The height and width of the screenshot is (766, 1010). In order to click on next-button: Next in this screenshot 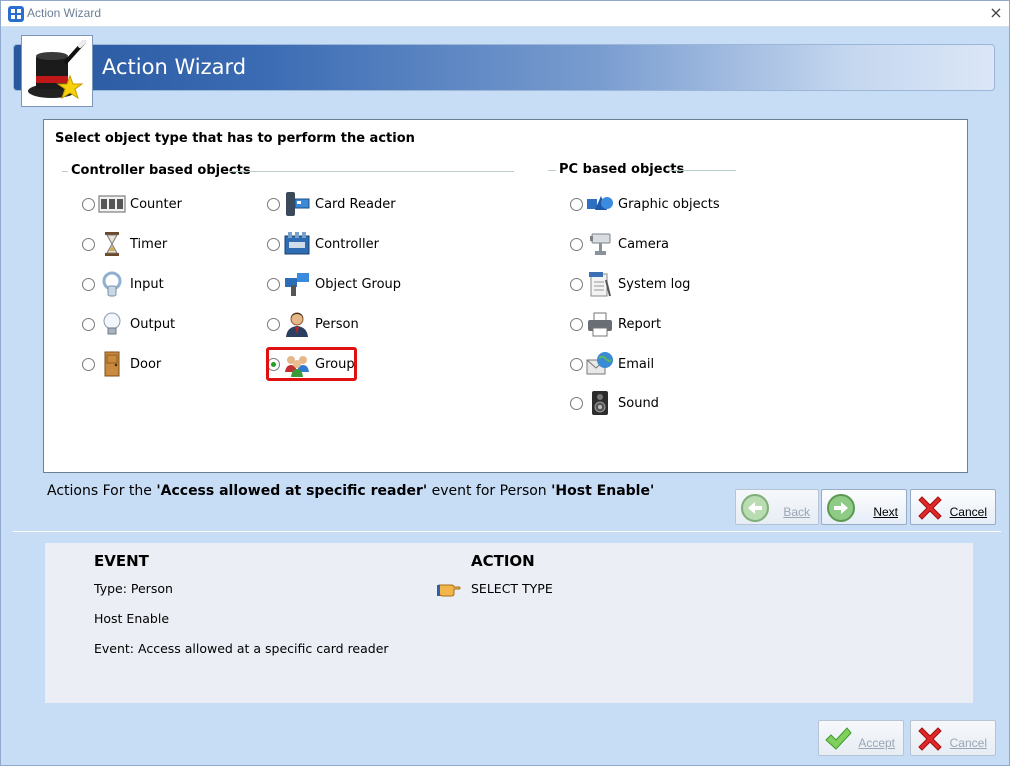, I will do `click(864, 507)`.